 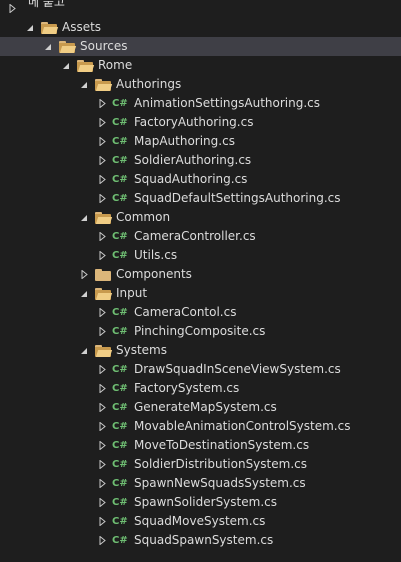 What do you see at coordinates (200, 27) in the screenshot?
I see `tree-folder-row: Assets` at bounding box center [200, 27].